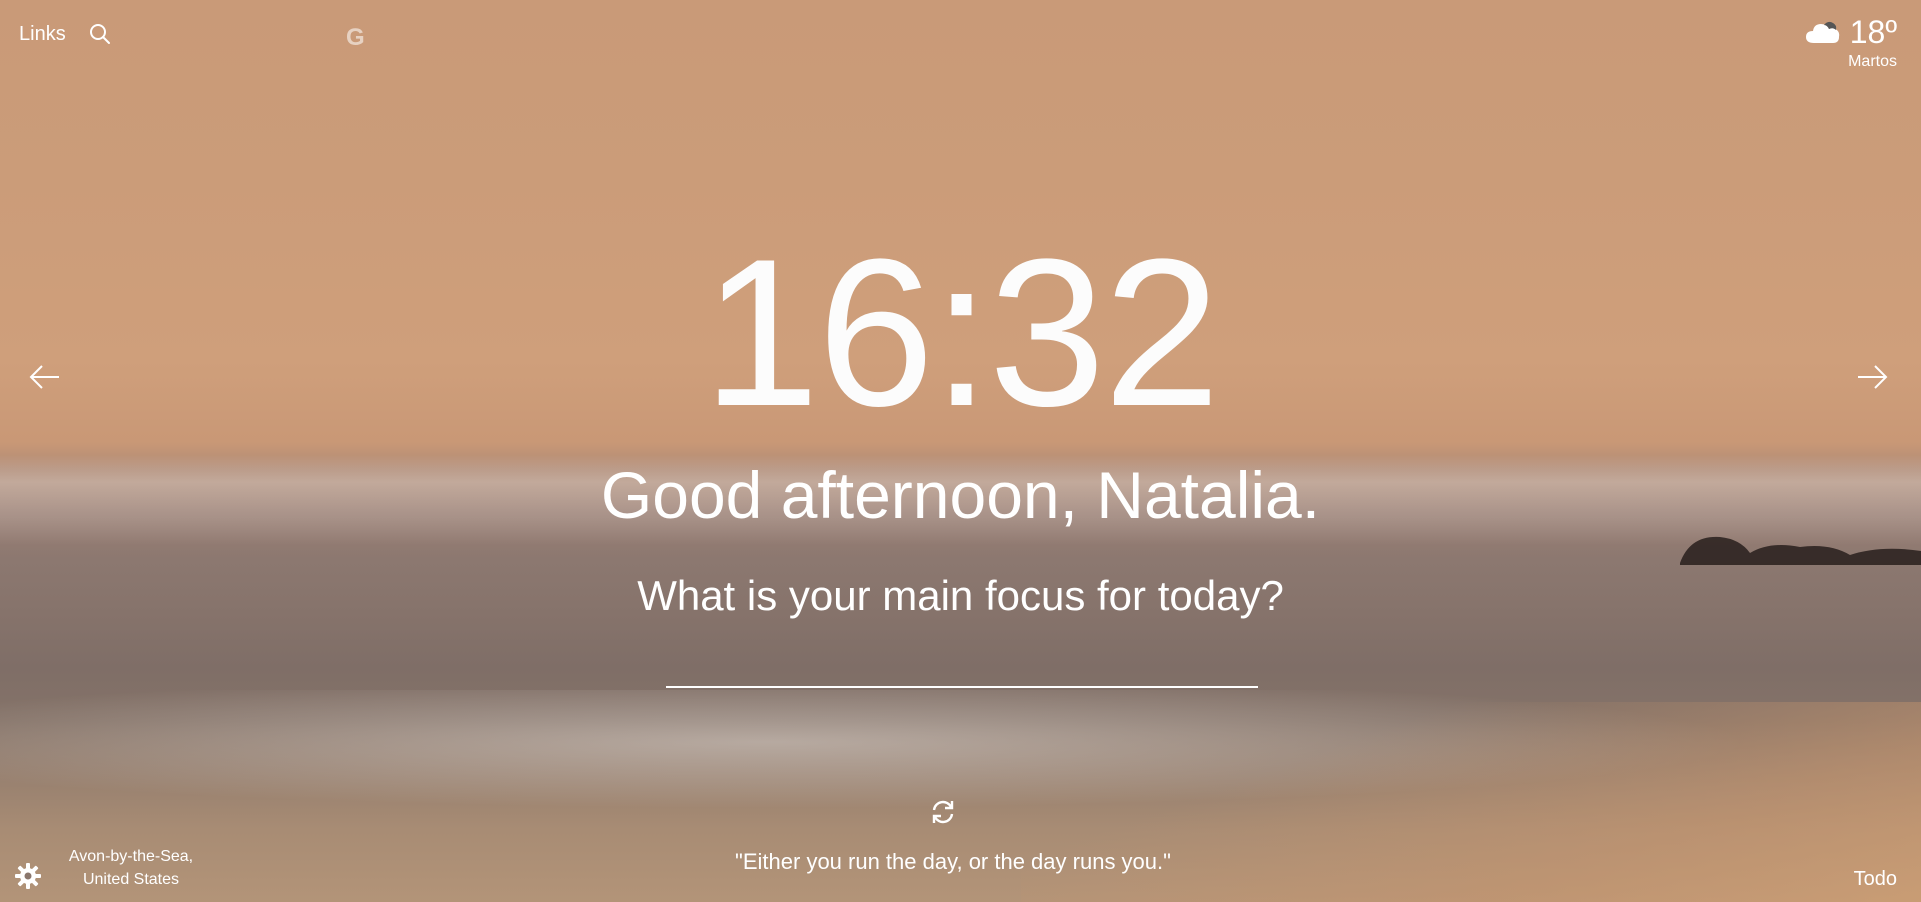 Image resolution: width=1921 pixels, height=902 pixels. I want to click on topbar-left: Links, so click(65, 34).